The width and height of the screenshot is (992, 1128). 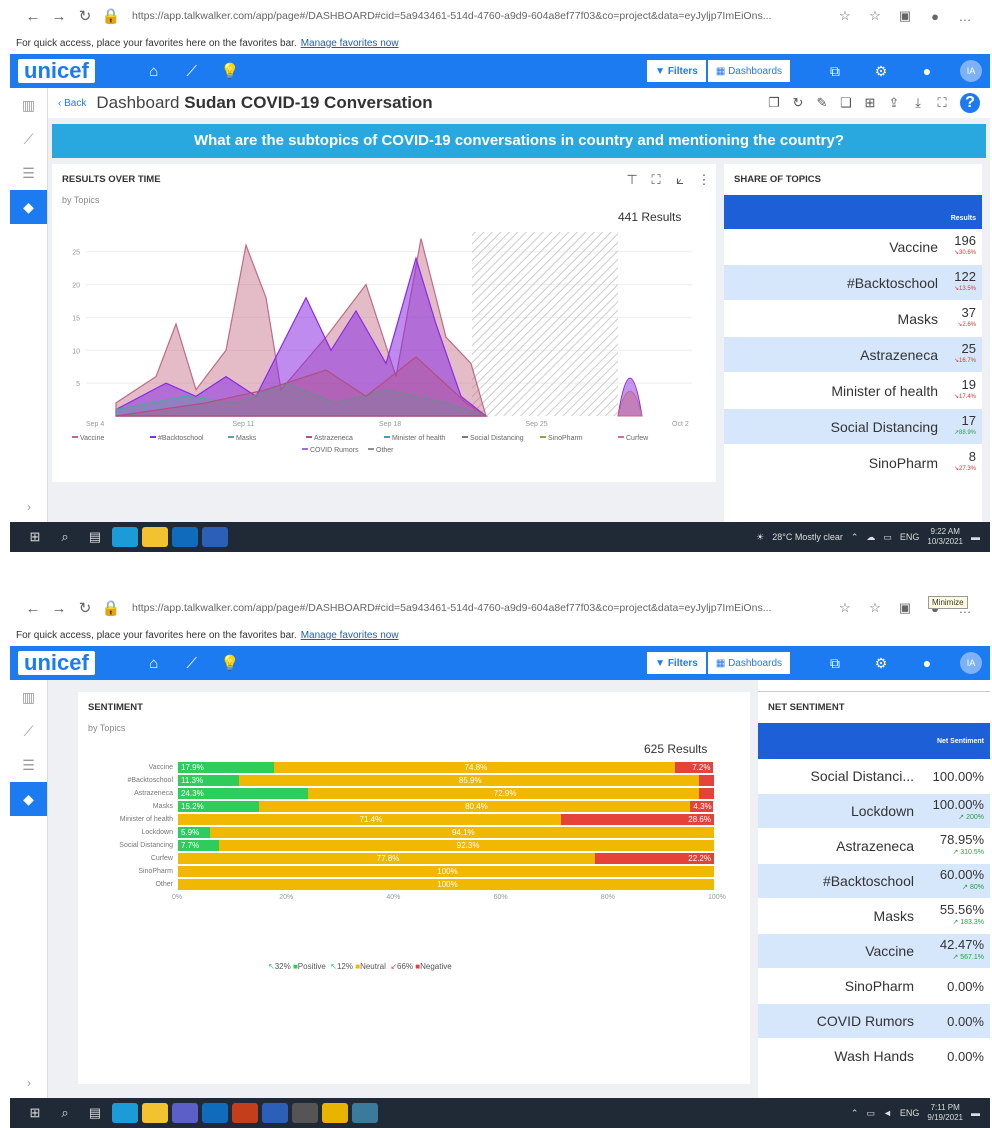 I want to click on sentiment-bar: 15.2% 80.4% 4.3%, so click(x=446, y=806).